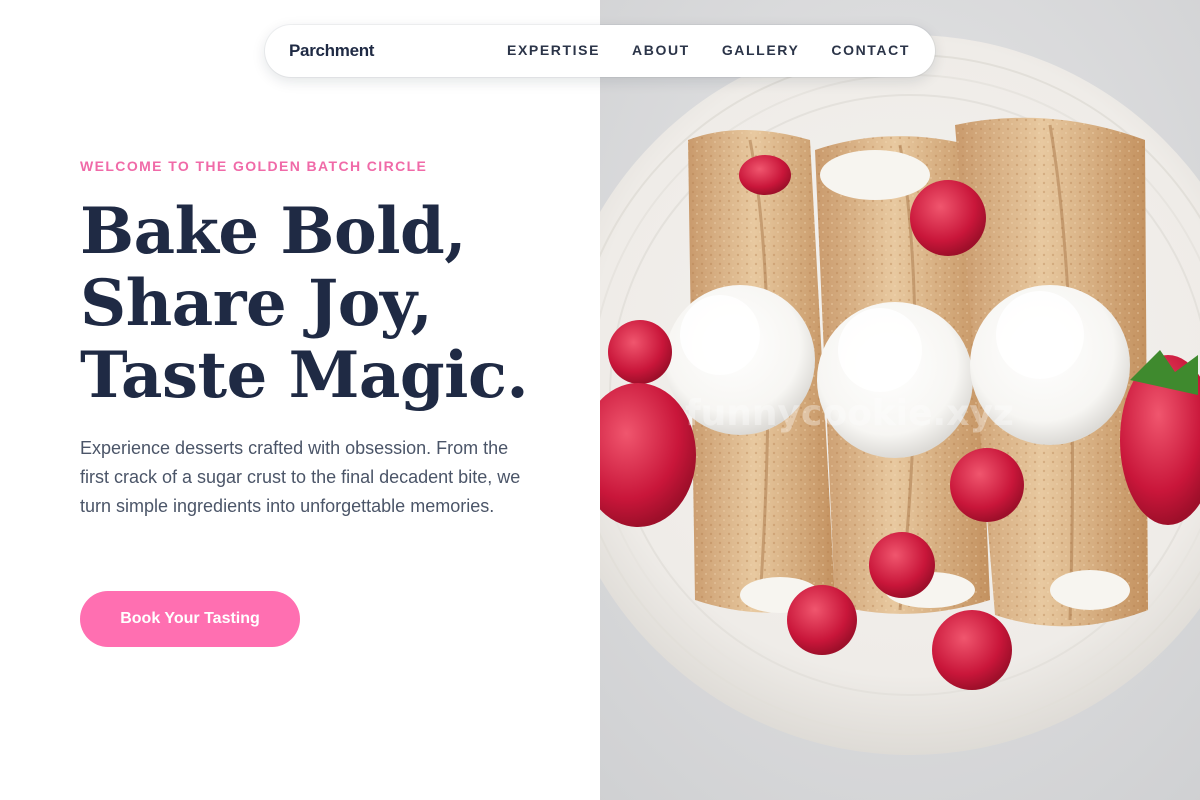 The width and height of the screenshot is (1200, 800). Describe the element at coordinates (661, 50) in the screenshot. I see `nav-link-about: ABOUT` at that location.